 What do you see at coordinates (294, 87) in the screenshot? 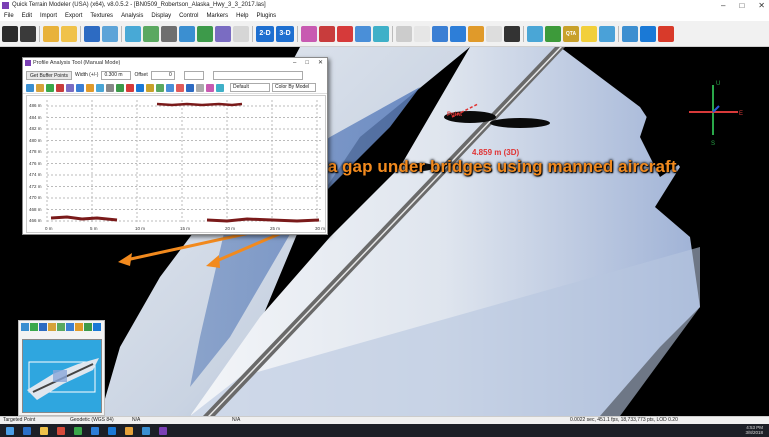
I see `color-select: Color By Model` at bounding box center [294, 87].